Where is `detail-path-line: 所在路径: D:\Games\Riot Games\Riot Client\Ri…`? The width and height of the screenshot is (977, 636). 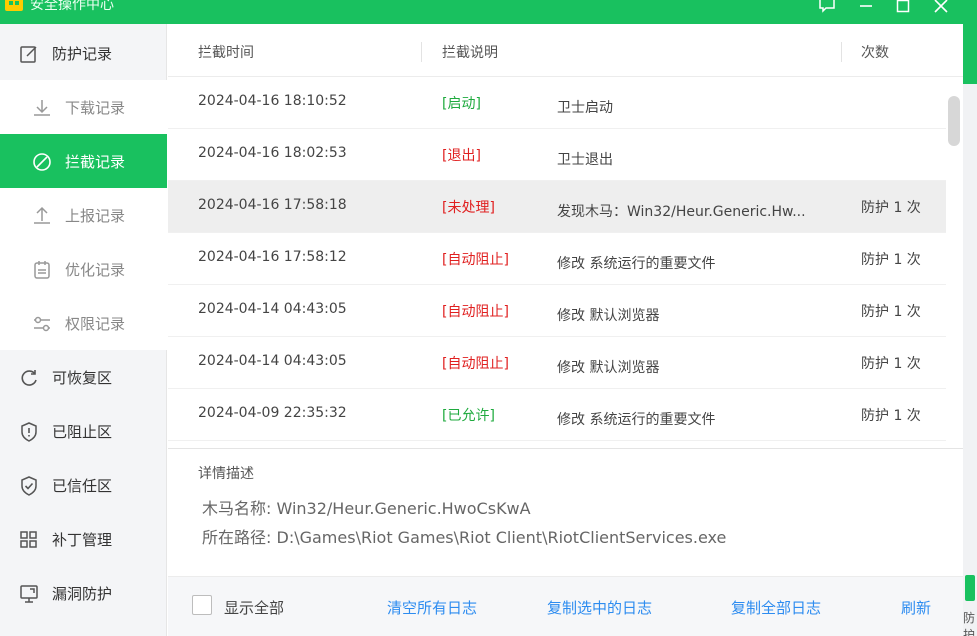
detail-path-line: 所在路径: D:\Games\Riot Games\Riot Client\Ri… is located at coordinates (464, 536).